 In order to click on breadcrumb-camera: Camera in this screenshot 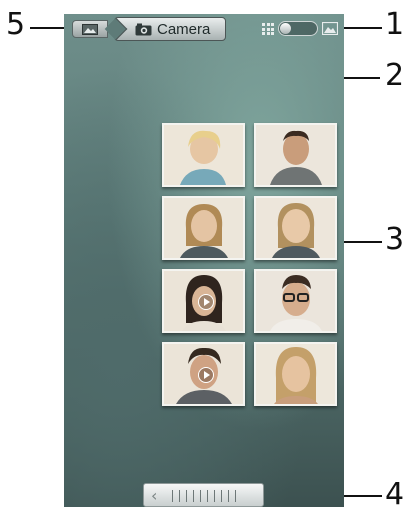, I will do `click(170, 29)`.